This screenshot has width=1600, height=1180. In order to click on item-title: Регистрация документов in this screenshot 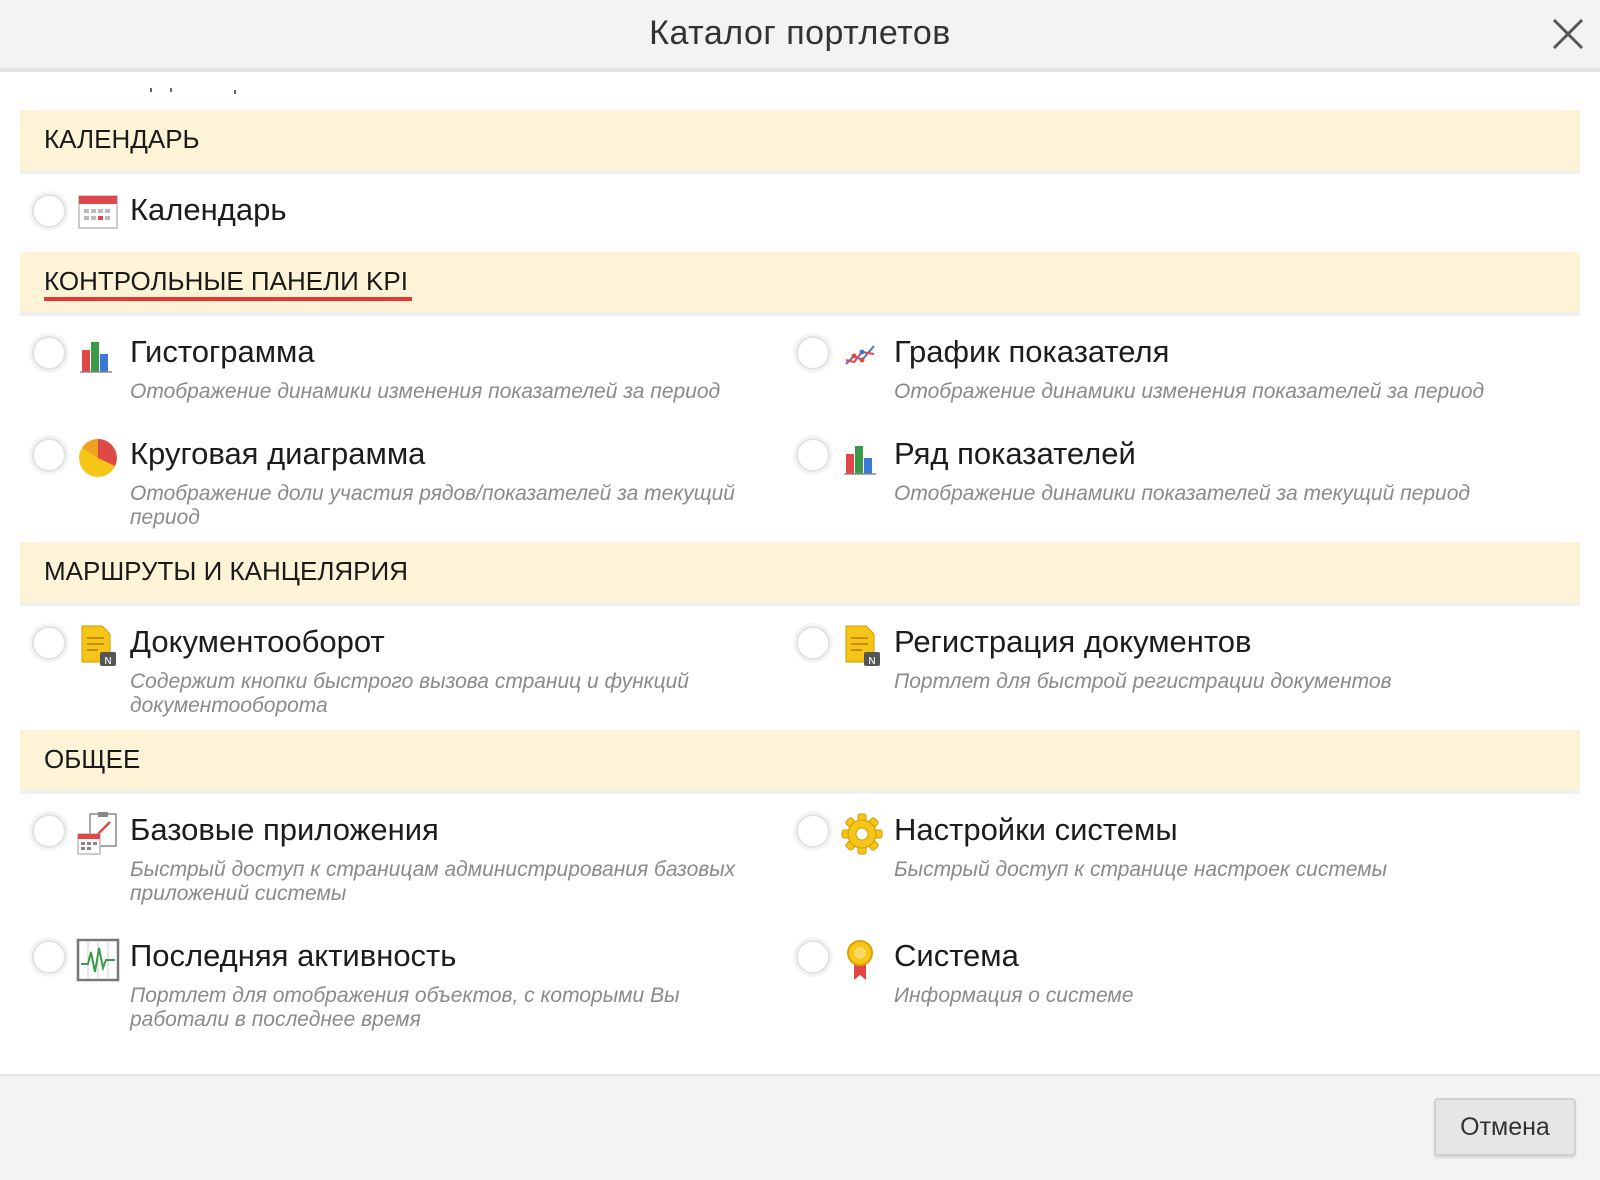, I will do `click(1073, 641)`.